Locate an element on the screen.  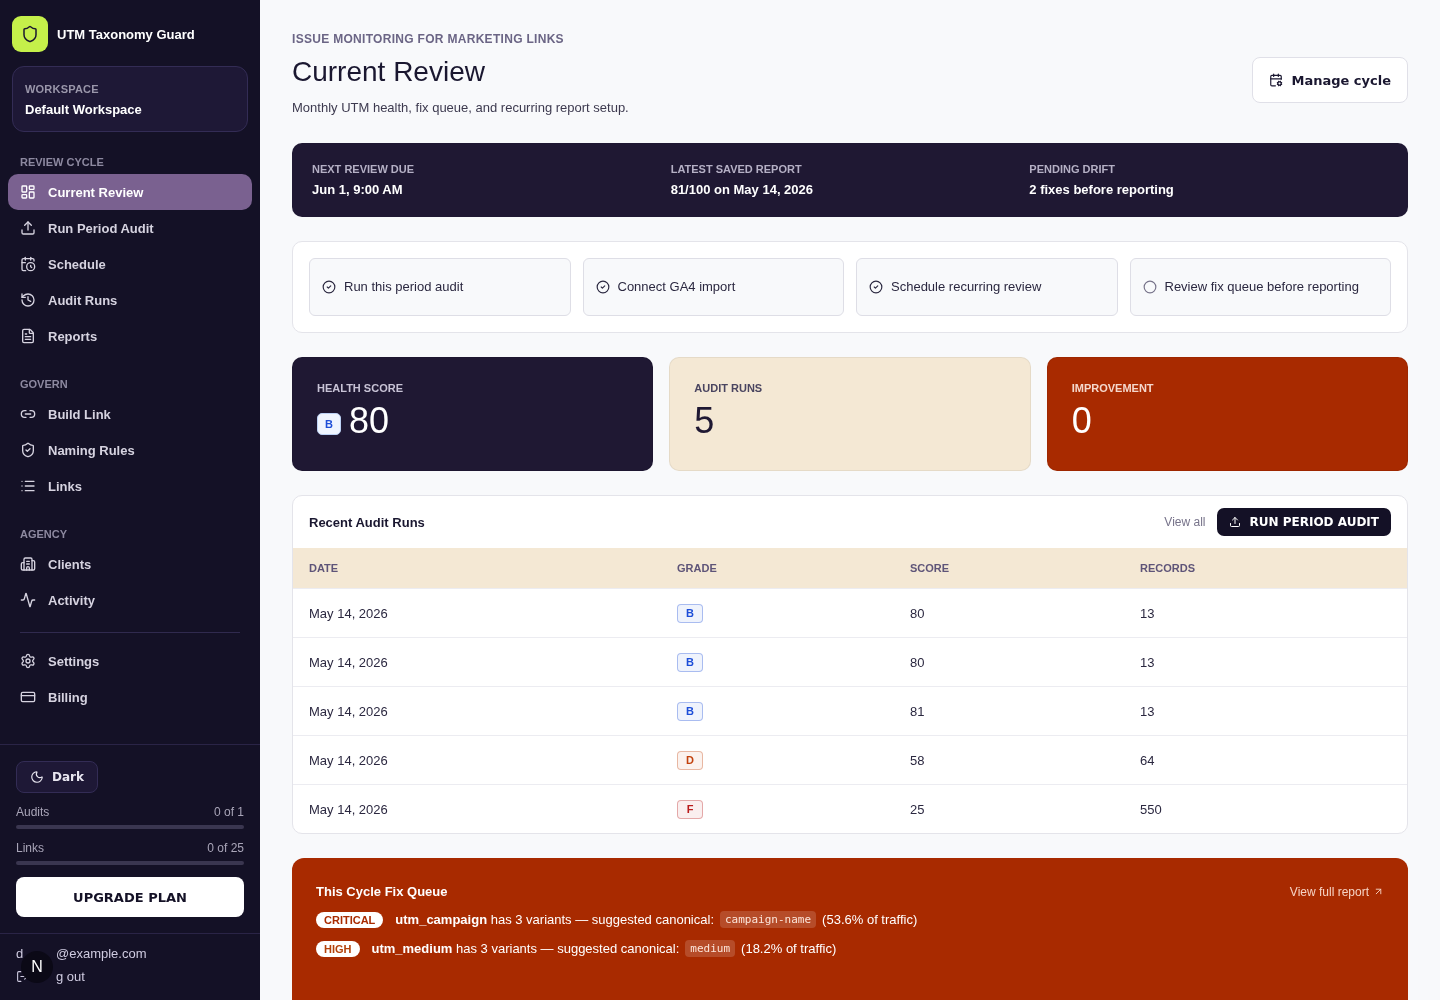
grade-badge: D is located at coordinates (690, 760).